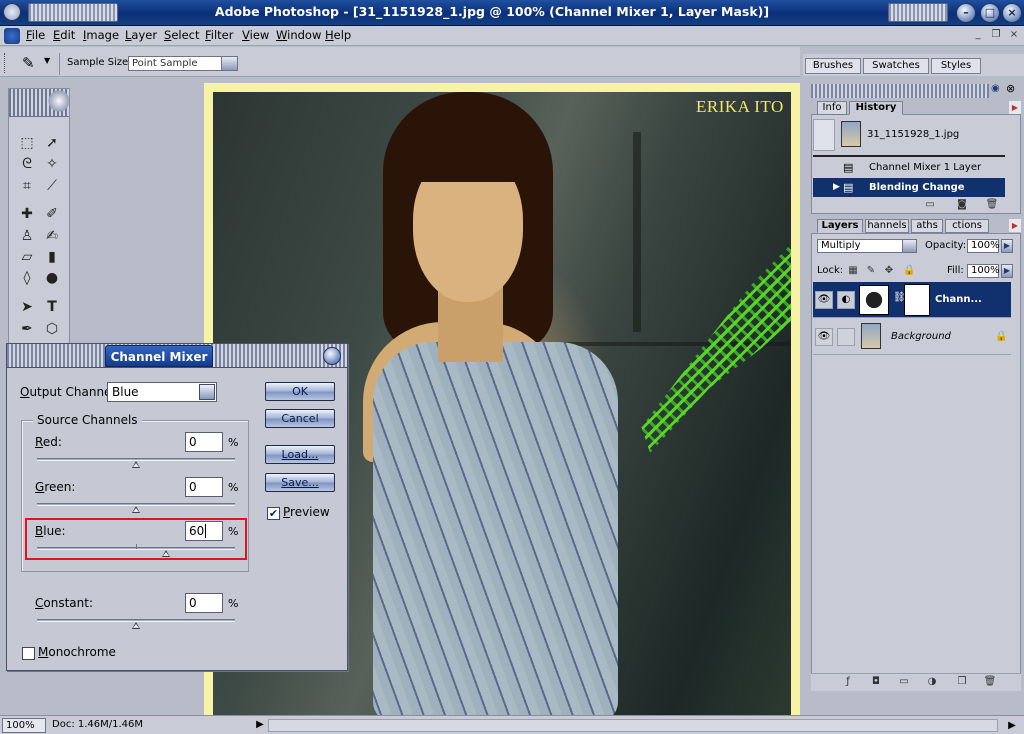 The width and height of the screenshot is (1024, 734). I want to click on crop-tool-icon: ⌗, so click(27, 186).